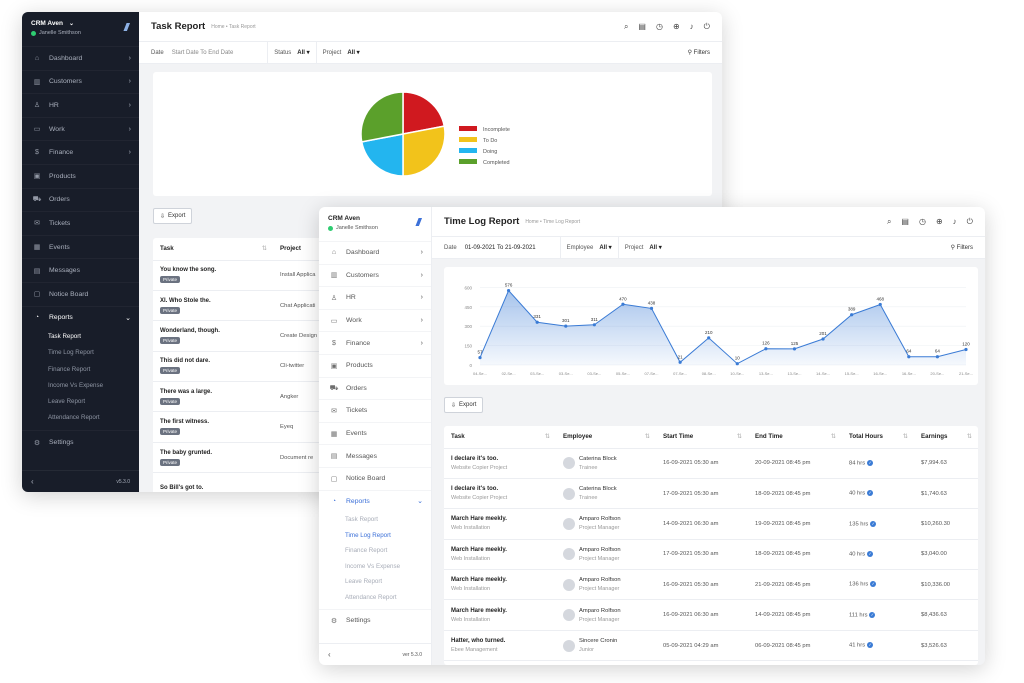  What do you see at coordinates (80, 442) in the screenshot?
I see `sidebar-item-settings: ⚙ Settings` at bounding box center [80, 442].